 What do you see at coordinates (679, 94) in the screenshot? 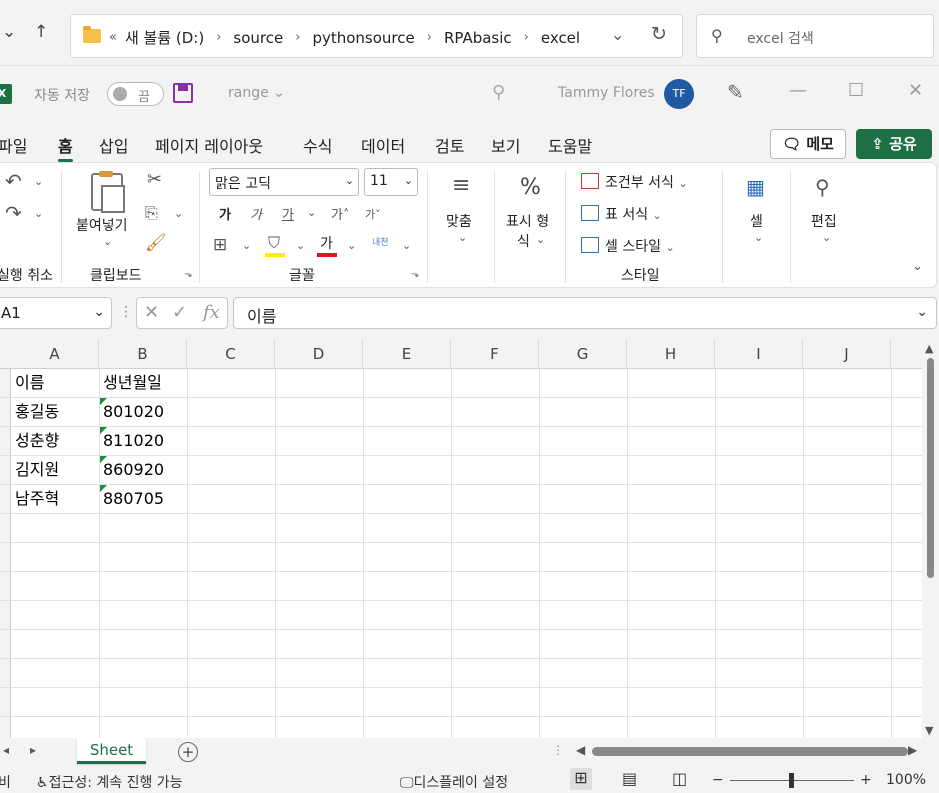
I see `avatar: TF` at bounding box center [679, 94].